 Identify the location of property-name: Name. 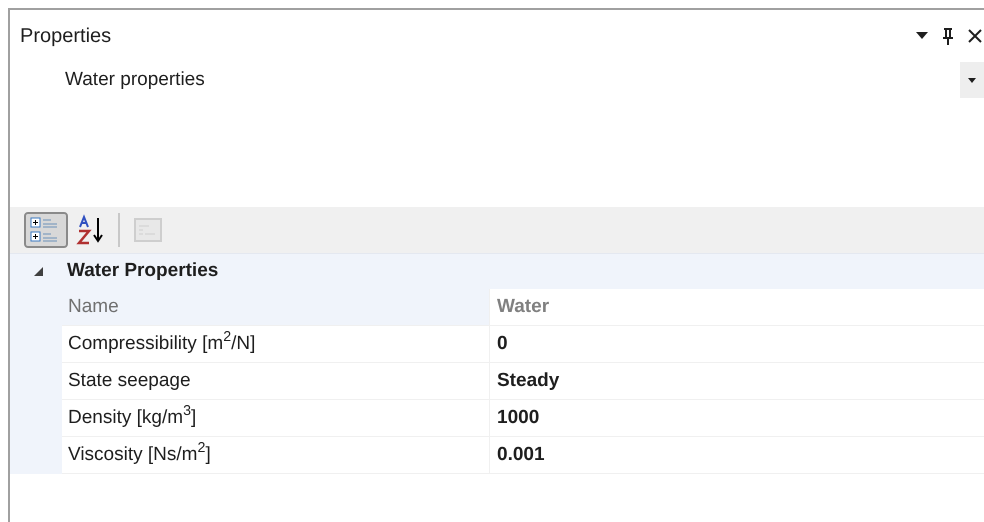
(276, 307).